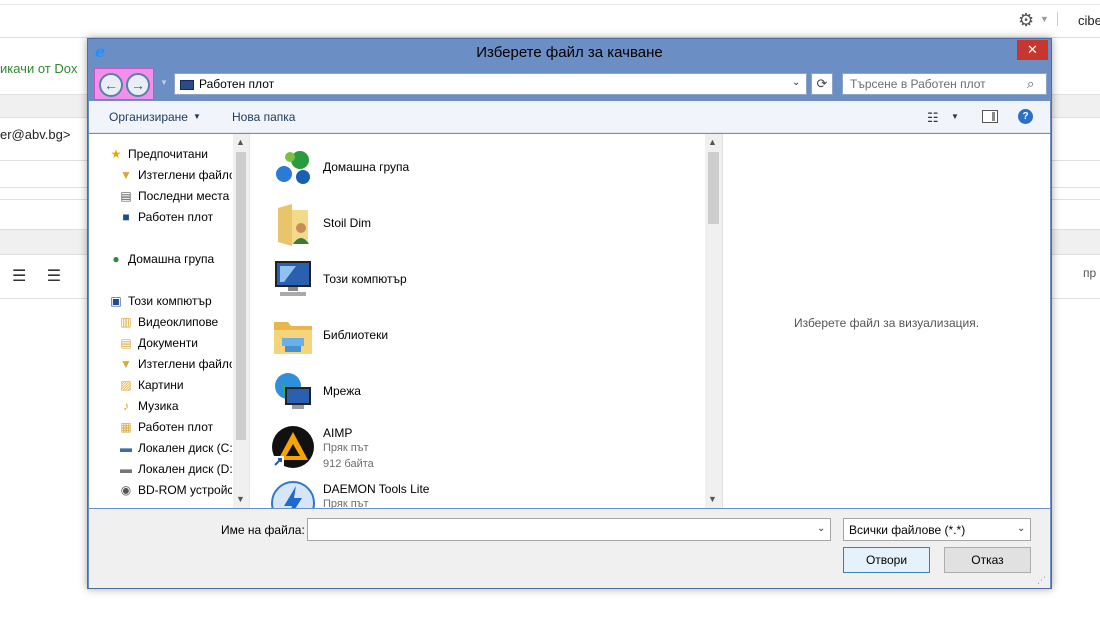  Describe the element at coordinates (126, 175) in the screenshot. I see `downloads-folder-icon: ▼` at that location.